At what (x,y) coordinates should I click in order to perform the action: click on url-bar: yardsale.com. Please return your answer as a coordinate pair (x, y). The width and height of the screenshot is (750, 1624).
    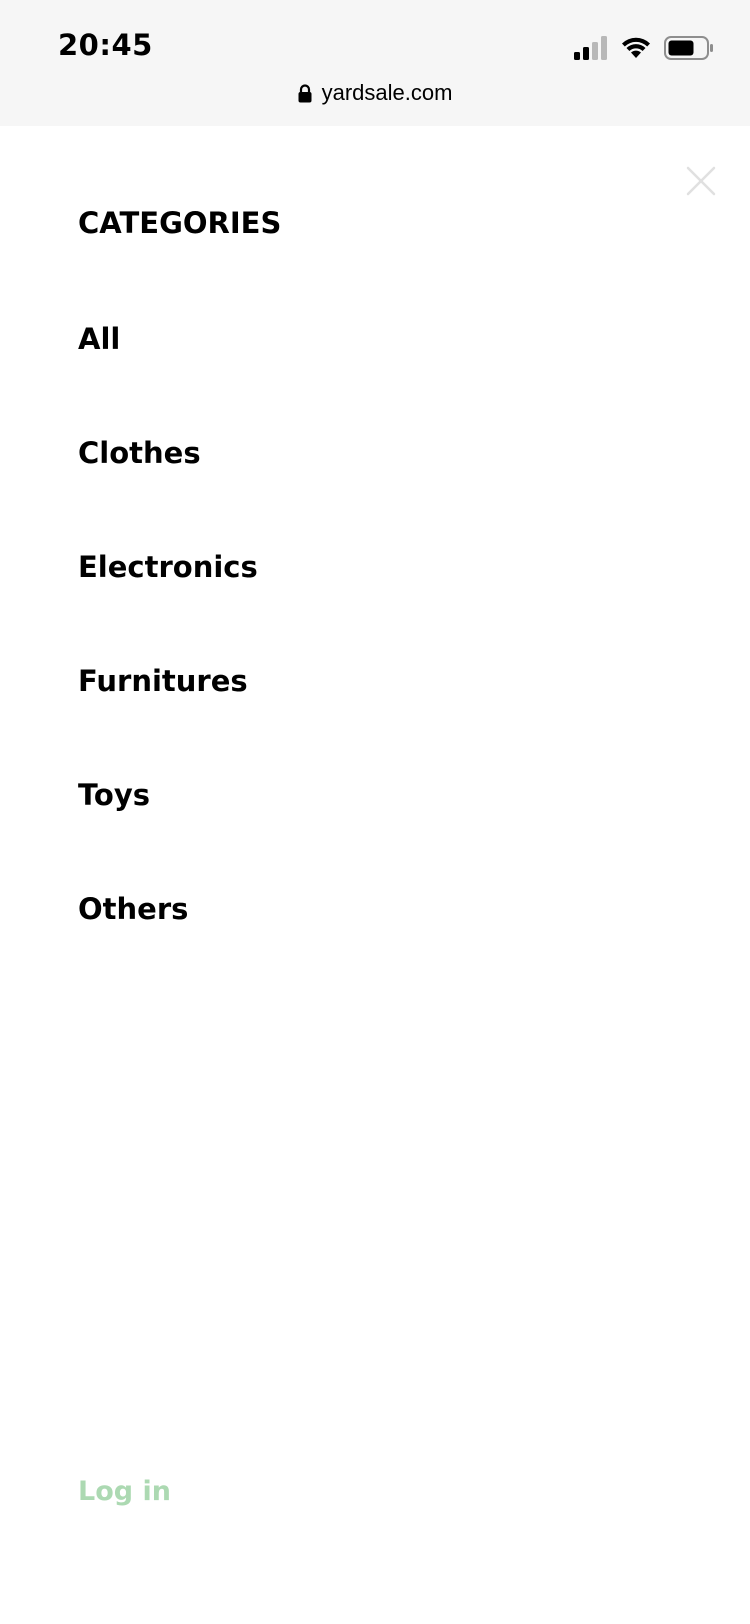
    Looking at the image, I should click on (375, 93).